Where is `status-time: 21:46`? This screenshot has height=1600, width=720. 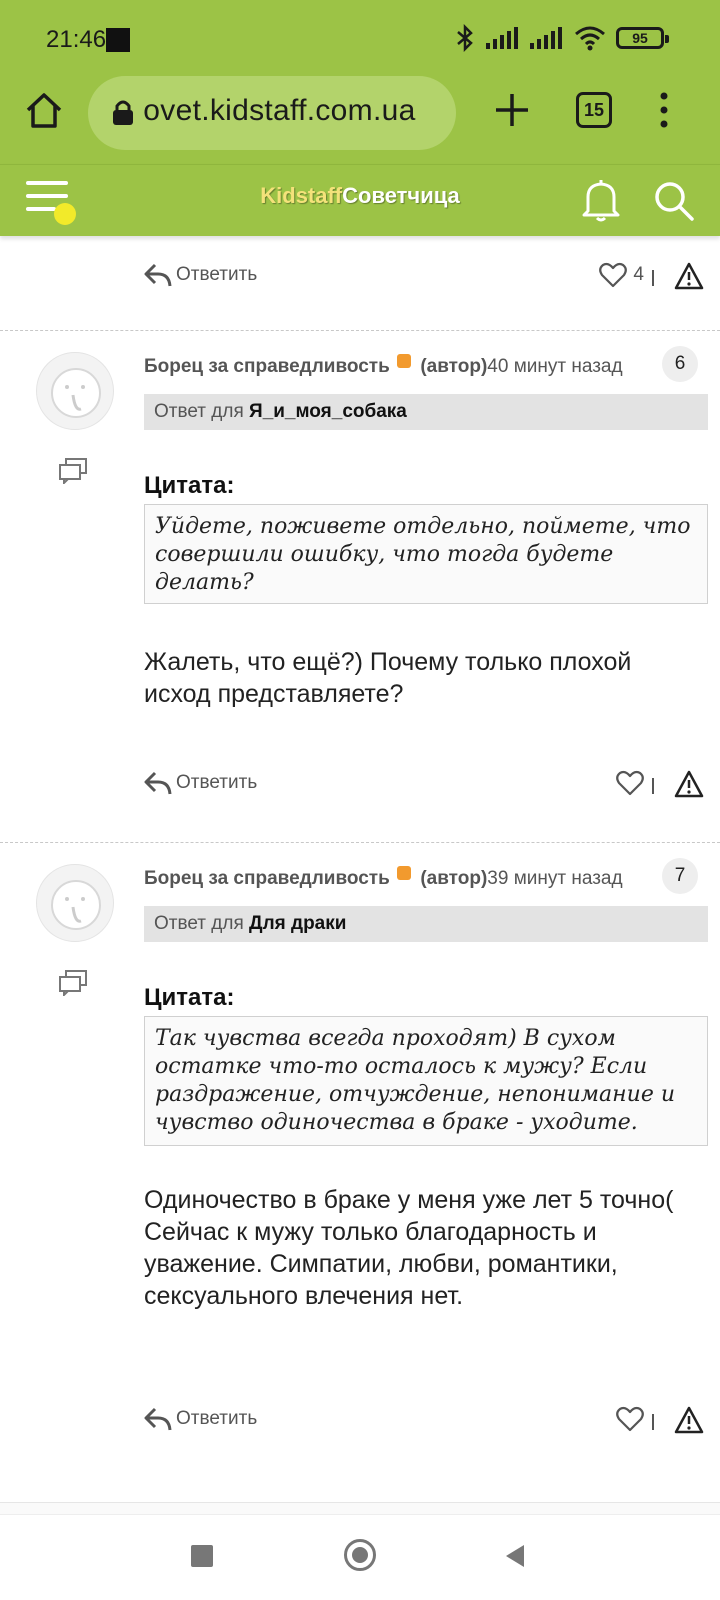 status-time: 21:46 is located at coordinates (76, 39).